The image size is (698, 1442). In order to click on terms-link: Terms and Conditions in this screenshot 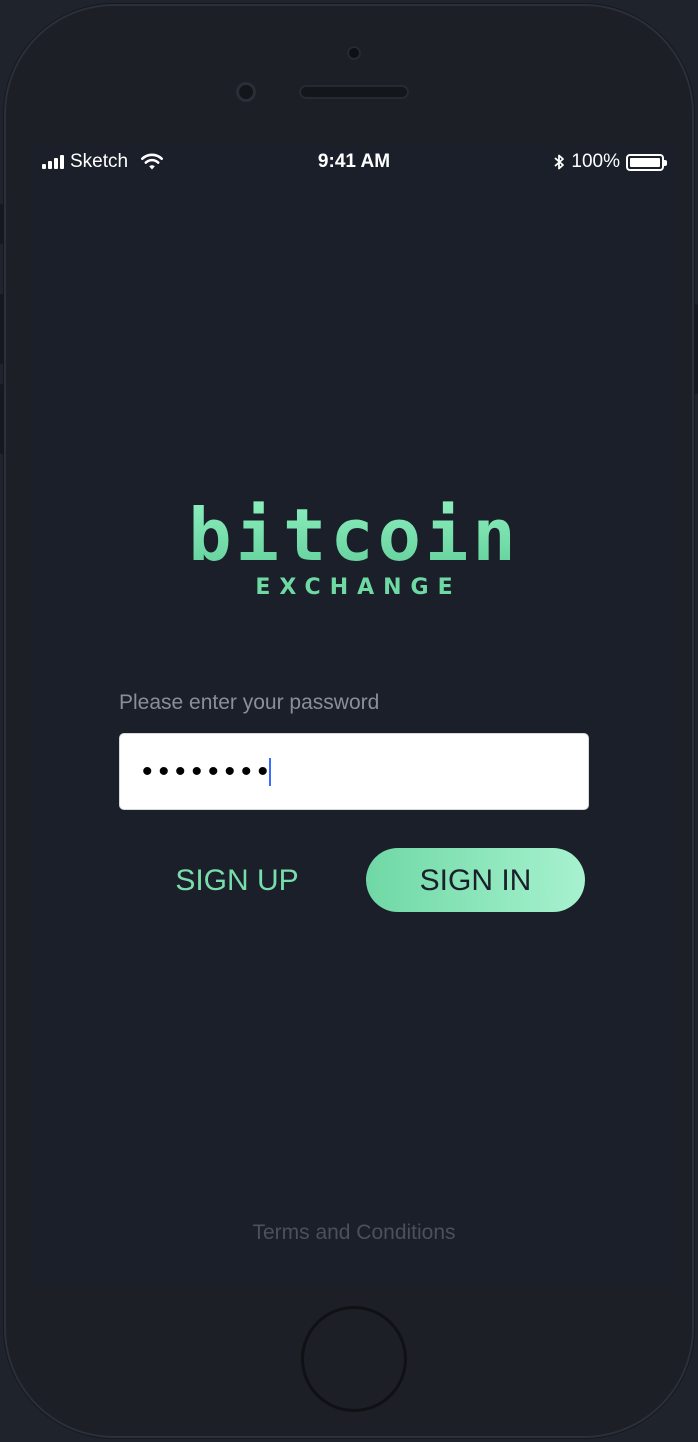, I will do `click(354, 1233)`.